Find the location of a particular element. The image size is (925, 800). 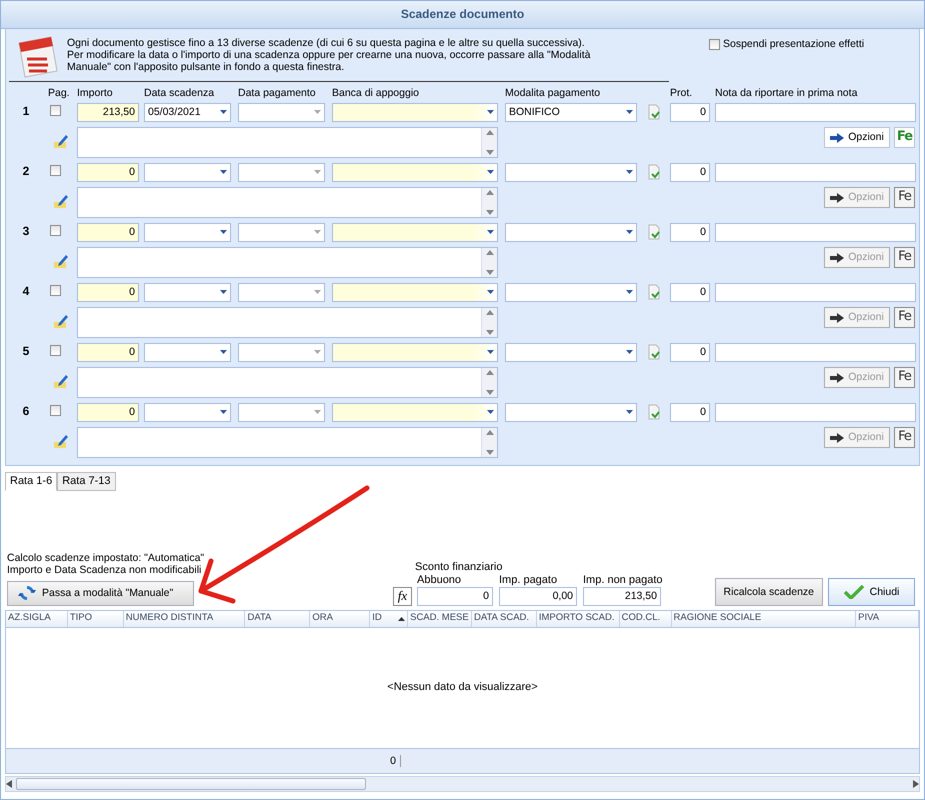

tab: Rata 7-13 is located at coordinates (86, 481).